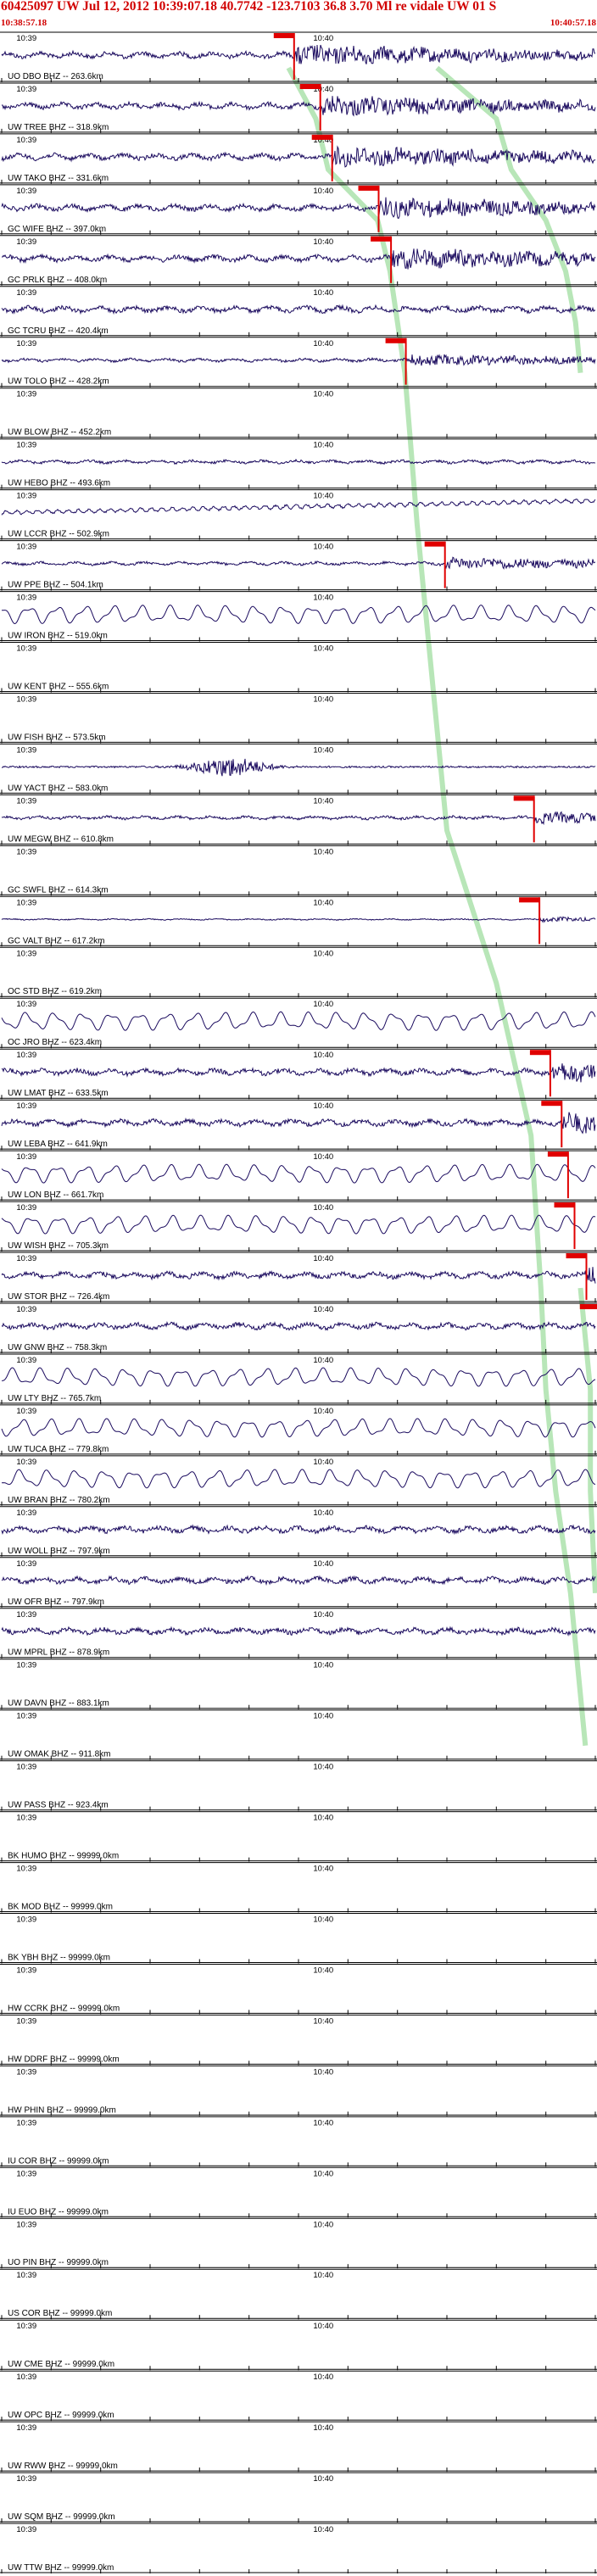  I want to click on station-label: UW GNW BHZ -- 758.3km, so click(58, 1347).